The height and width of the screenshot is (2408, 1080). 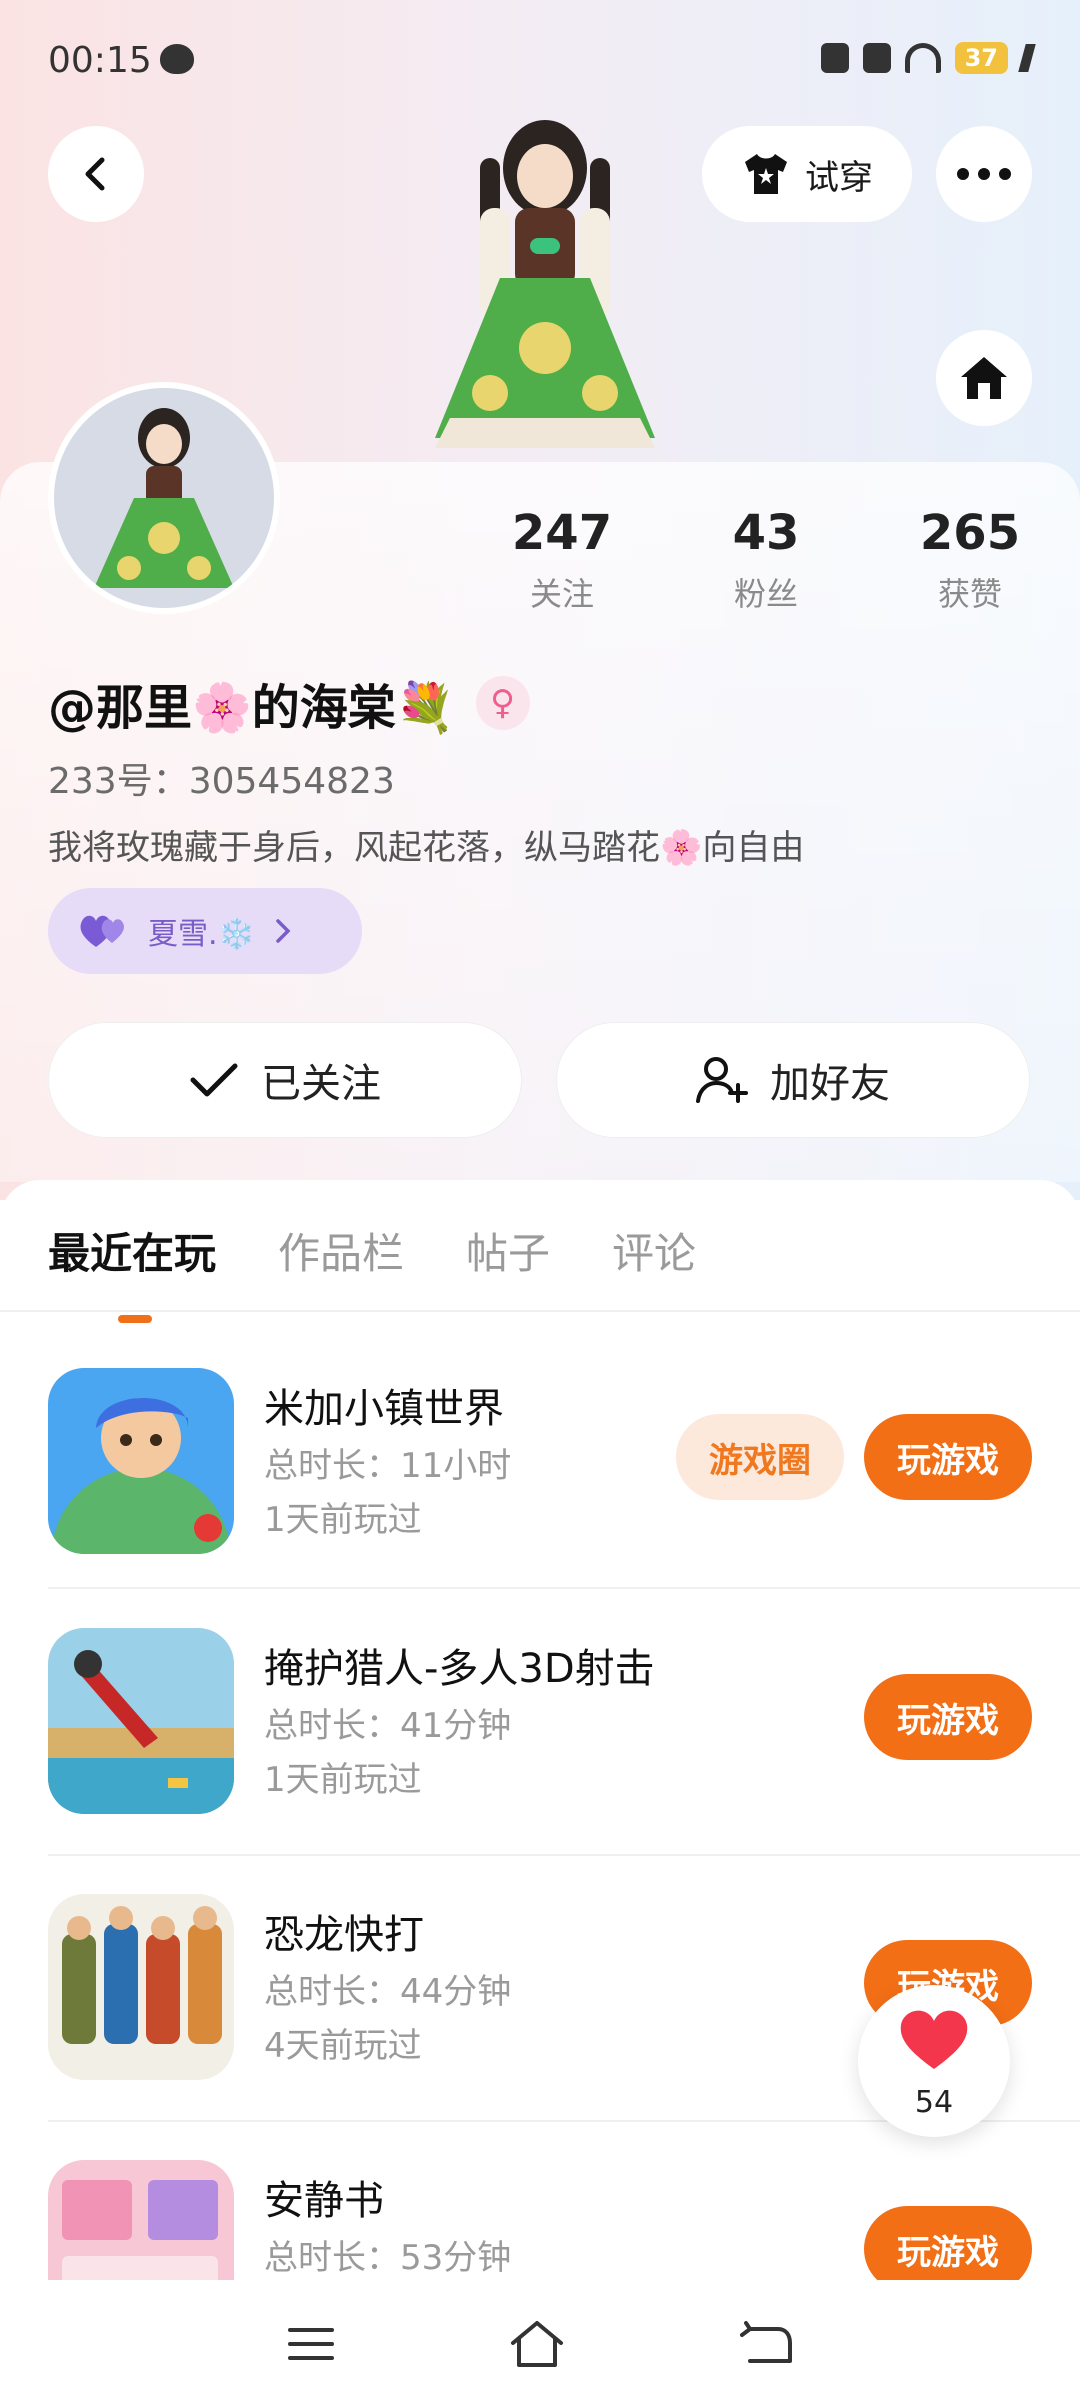 I want to click on list-item: 米加小镇世界 总时长：11小时 1天前玩过 游戏圈 玩游戏, so click(x=540, y=1468).